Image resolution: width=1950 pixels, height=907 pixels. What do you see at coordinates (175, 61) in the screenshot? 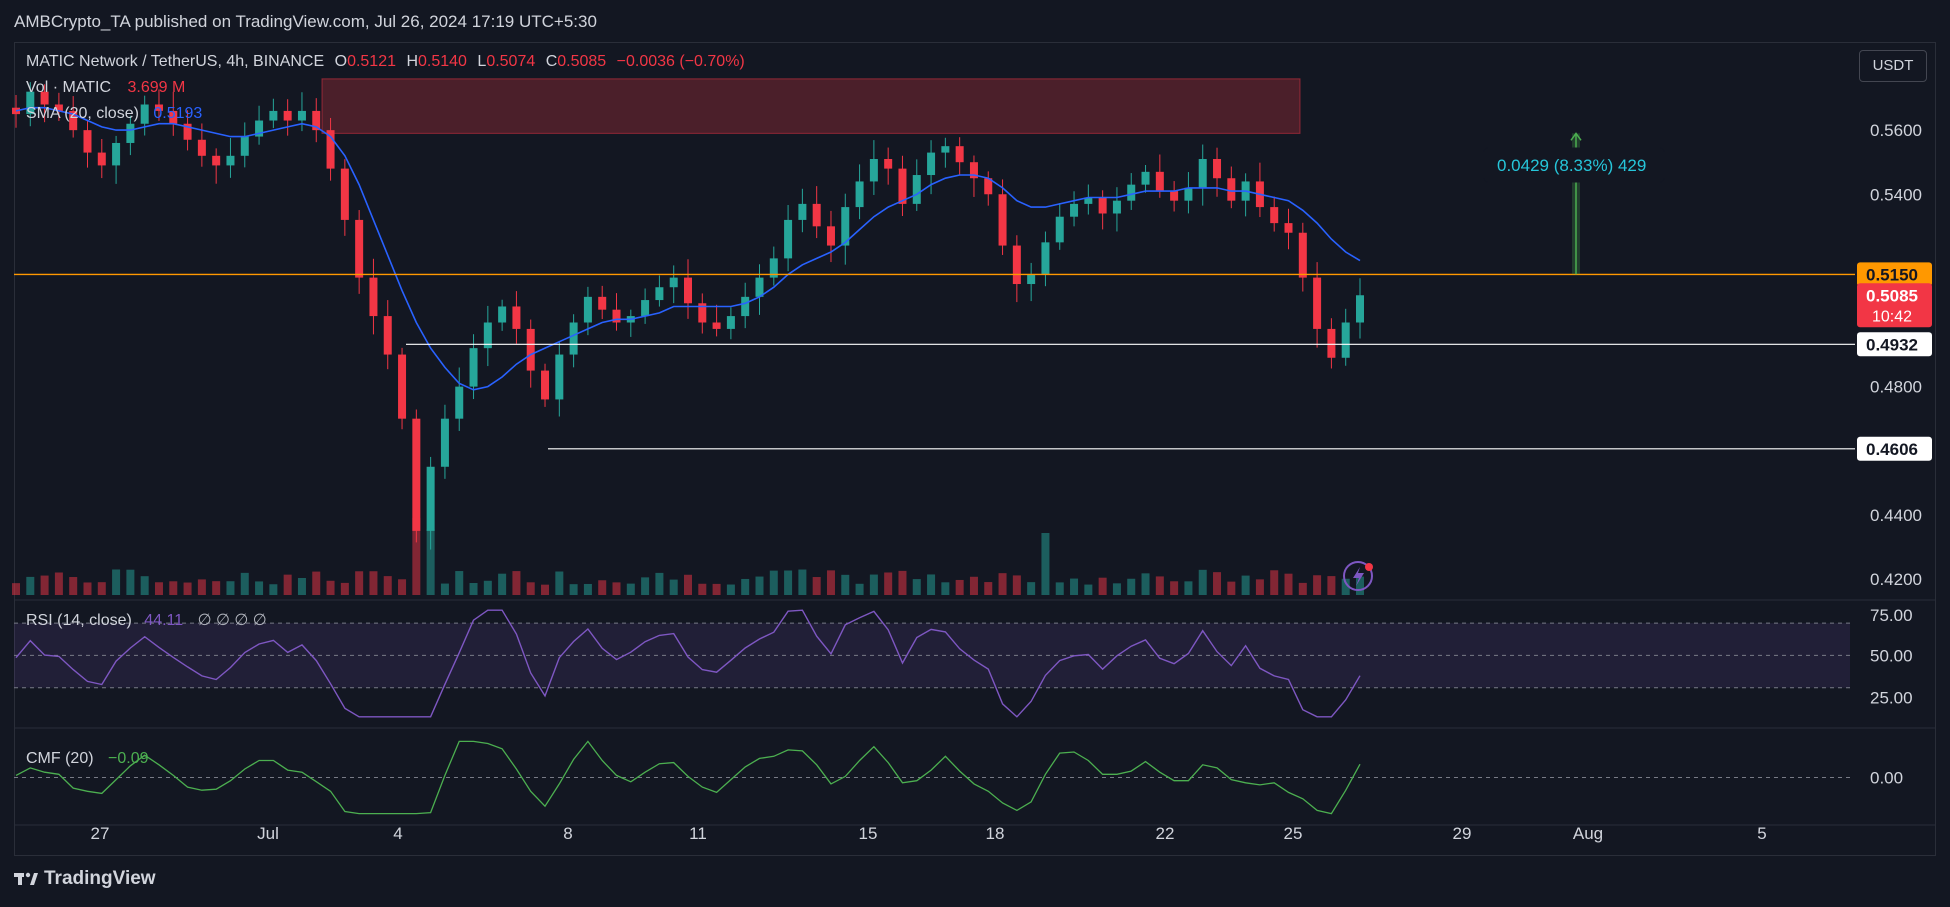
I see `symbol-title: MATIC Network / TetherUS, 4h, BINANCE` at bounding box center [175, 61].